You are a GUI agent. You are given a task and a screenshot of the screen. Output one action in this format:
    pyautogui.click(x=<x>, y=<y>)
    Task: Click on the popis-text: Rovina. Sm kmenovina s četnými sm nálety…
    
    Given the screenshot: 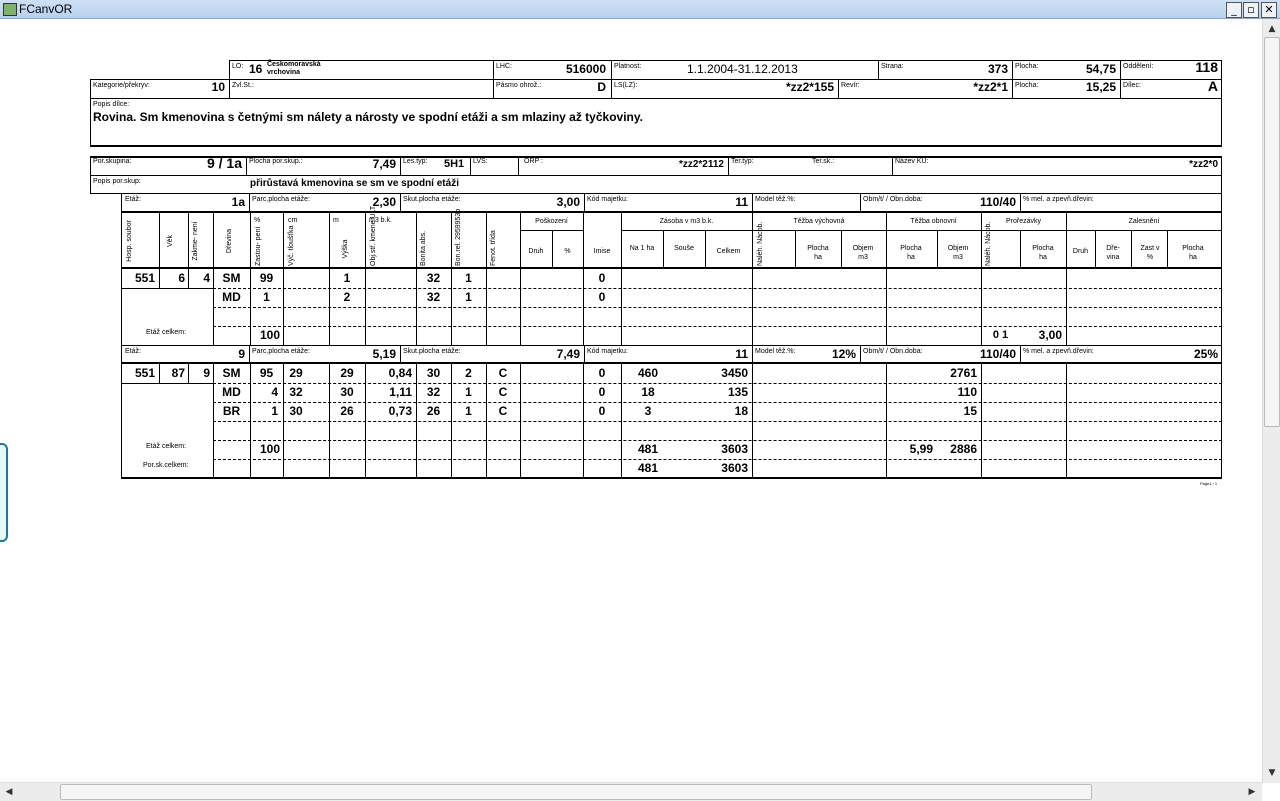 What is the action you would take?
    pyautogui.click(x=368, y=117)
    